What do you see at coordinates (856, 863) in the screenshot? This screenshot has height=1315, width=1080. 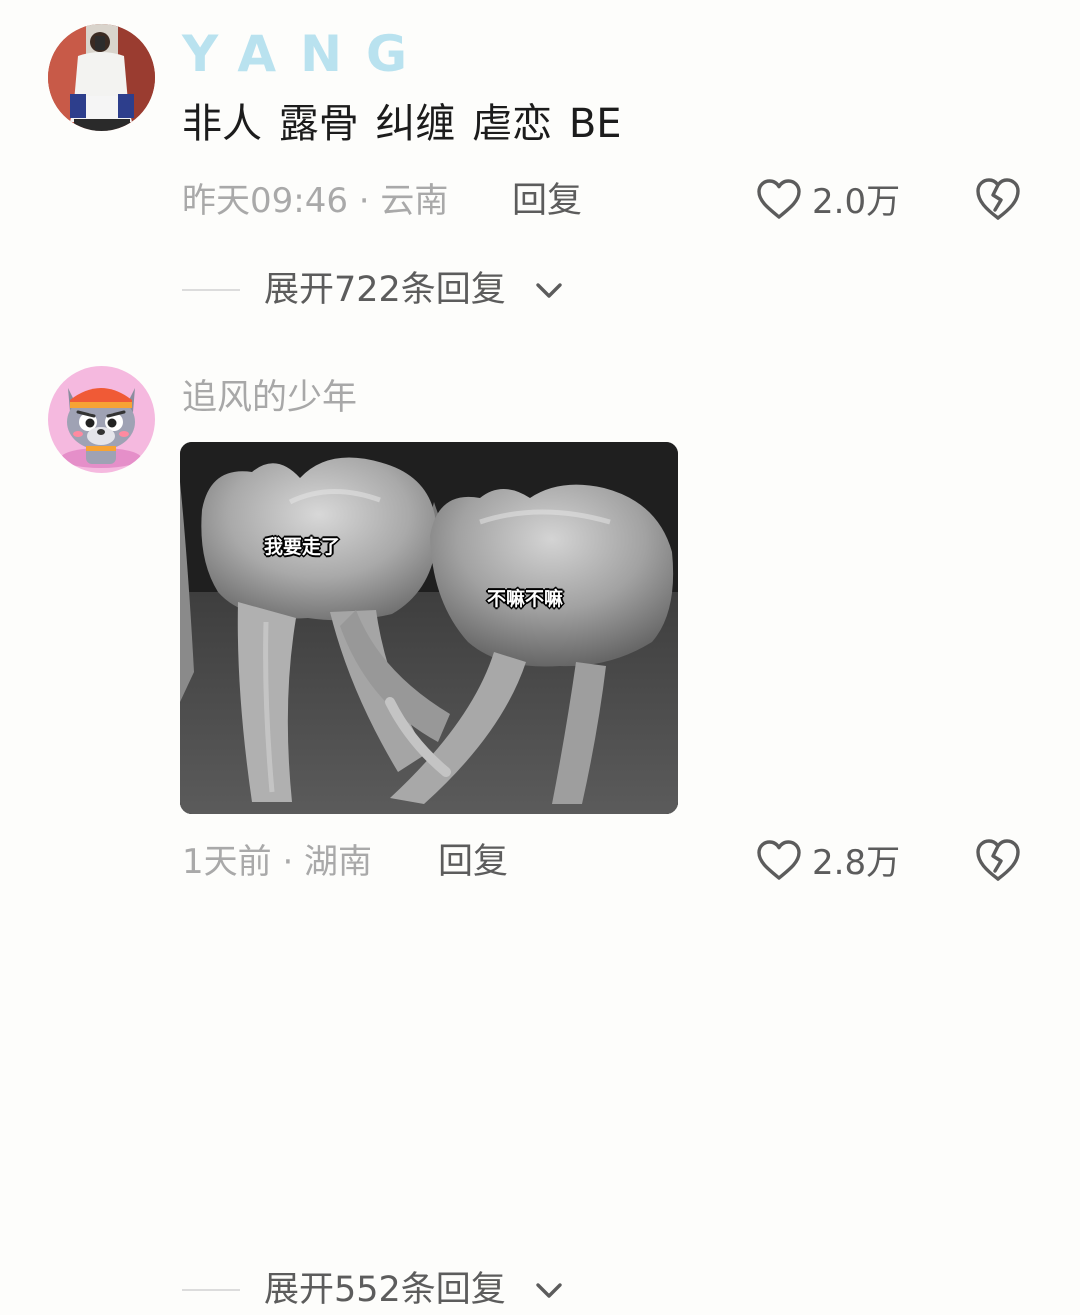 I see `like-count: 2.8万` at bounding box center [856, 863].